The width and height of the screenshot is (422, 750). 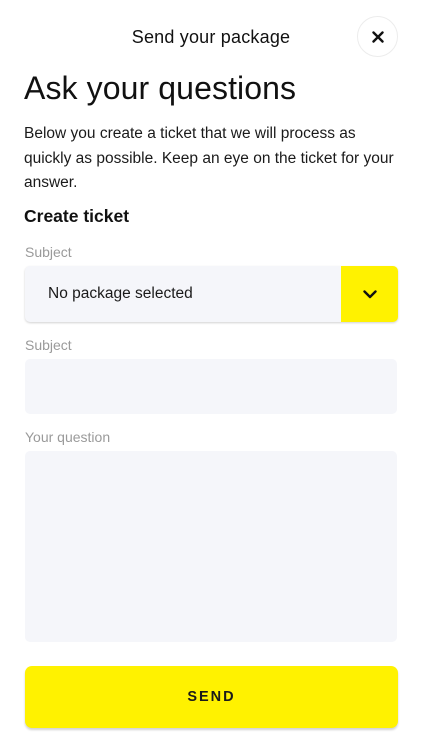 I want to click on close-button, so click(x=377, y=36).